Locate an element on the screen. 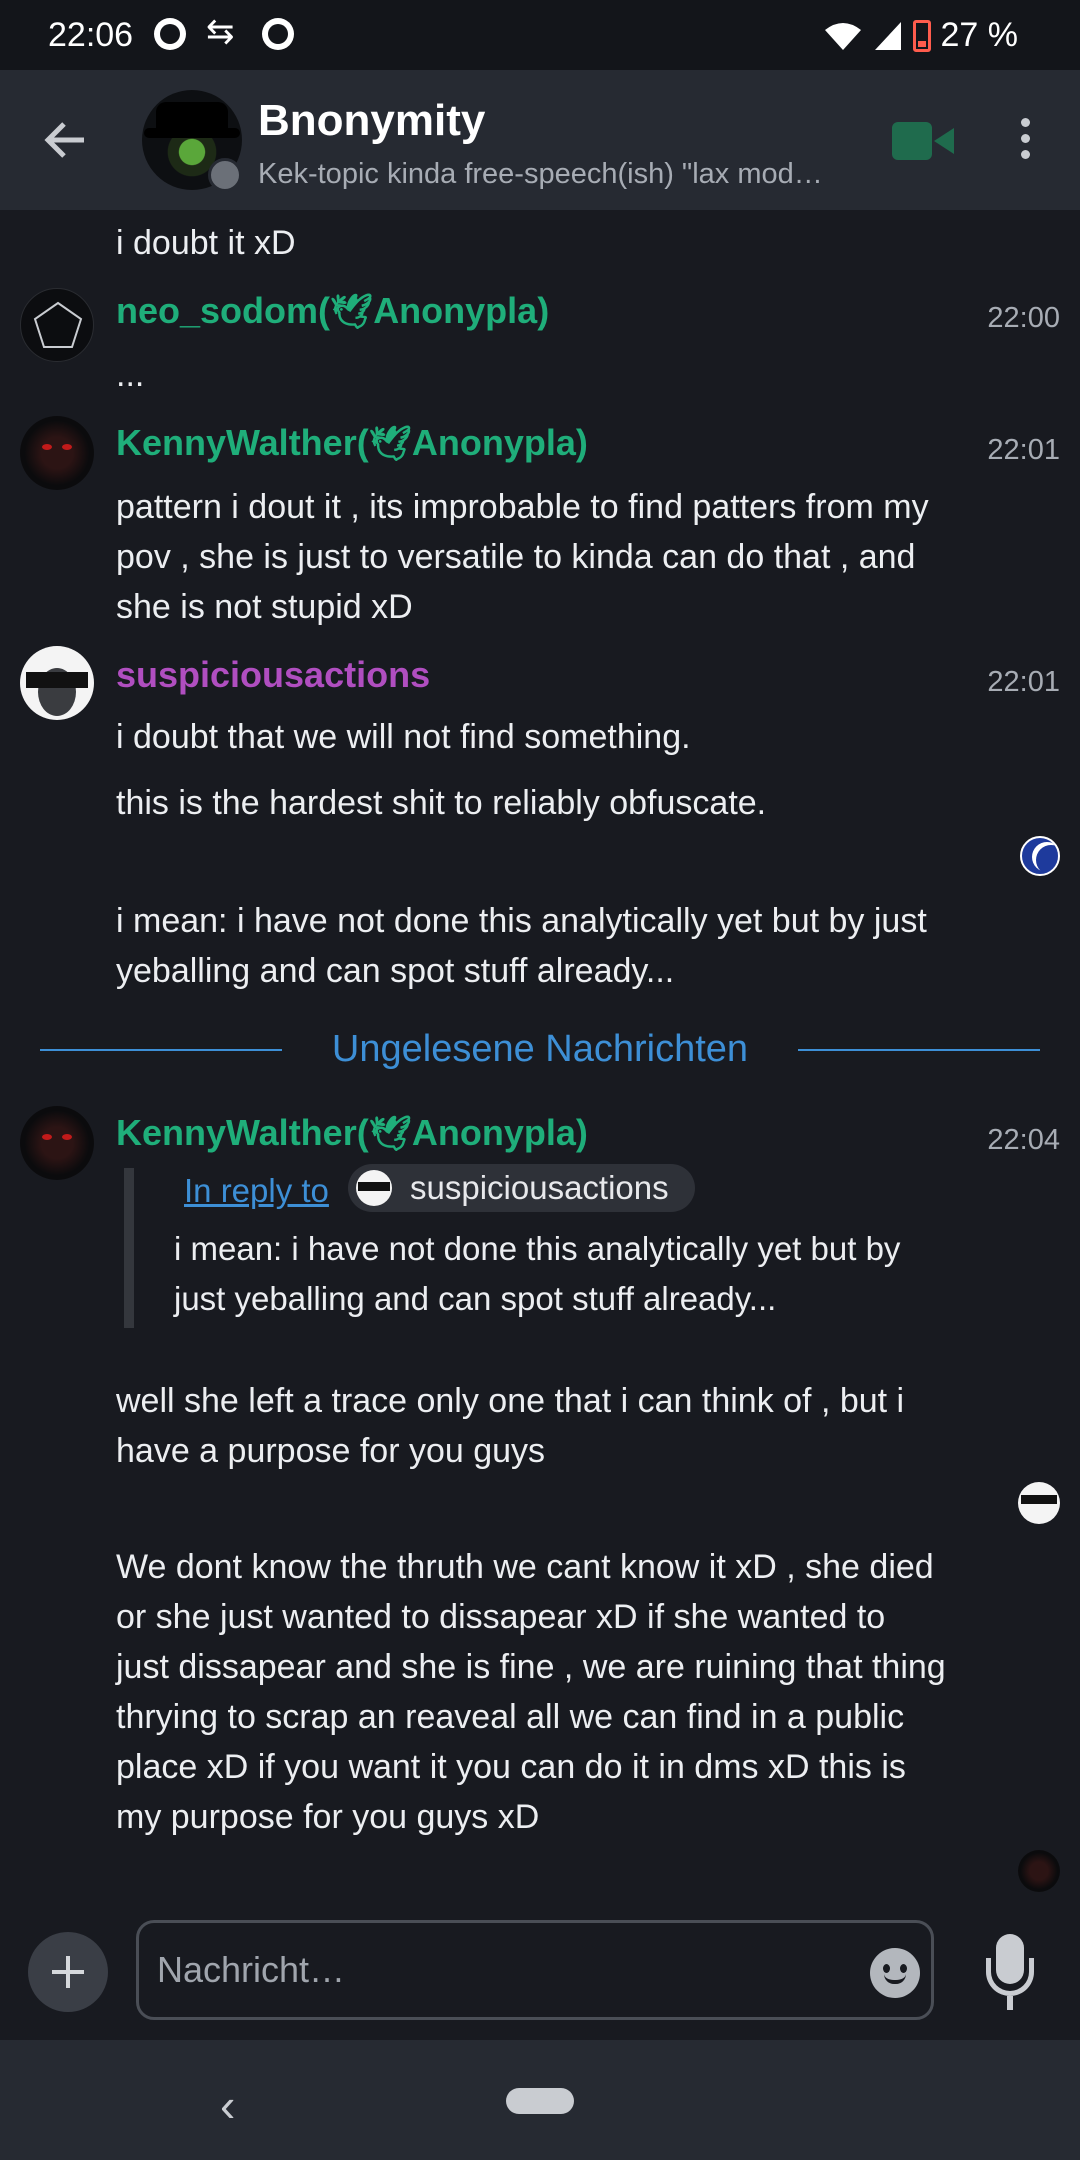  nav-back-icon: ‹ is located at coordinates (227, 2105).